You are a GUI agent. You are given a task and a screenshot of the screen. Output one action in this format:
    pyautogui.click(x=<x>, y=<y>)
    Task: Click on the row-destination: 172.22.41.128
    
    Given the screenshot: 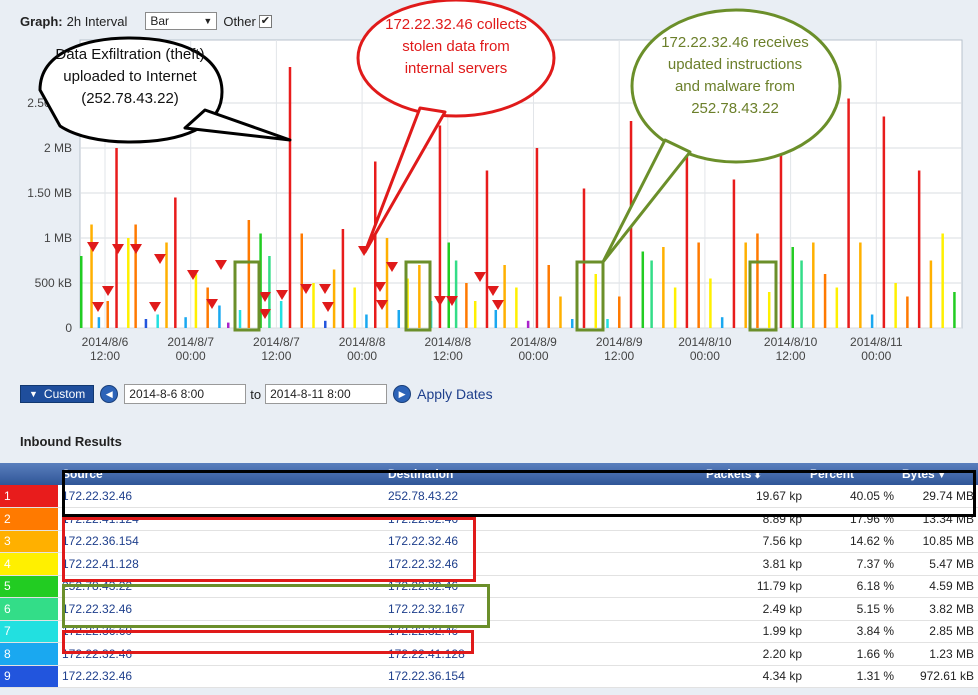 What is the action you would take?
    pyautogui.click(x=543, y=654)
    